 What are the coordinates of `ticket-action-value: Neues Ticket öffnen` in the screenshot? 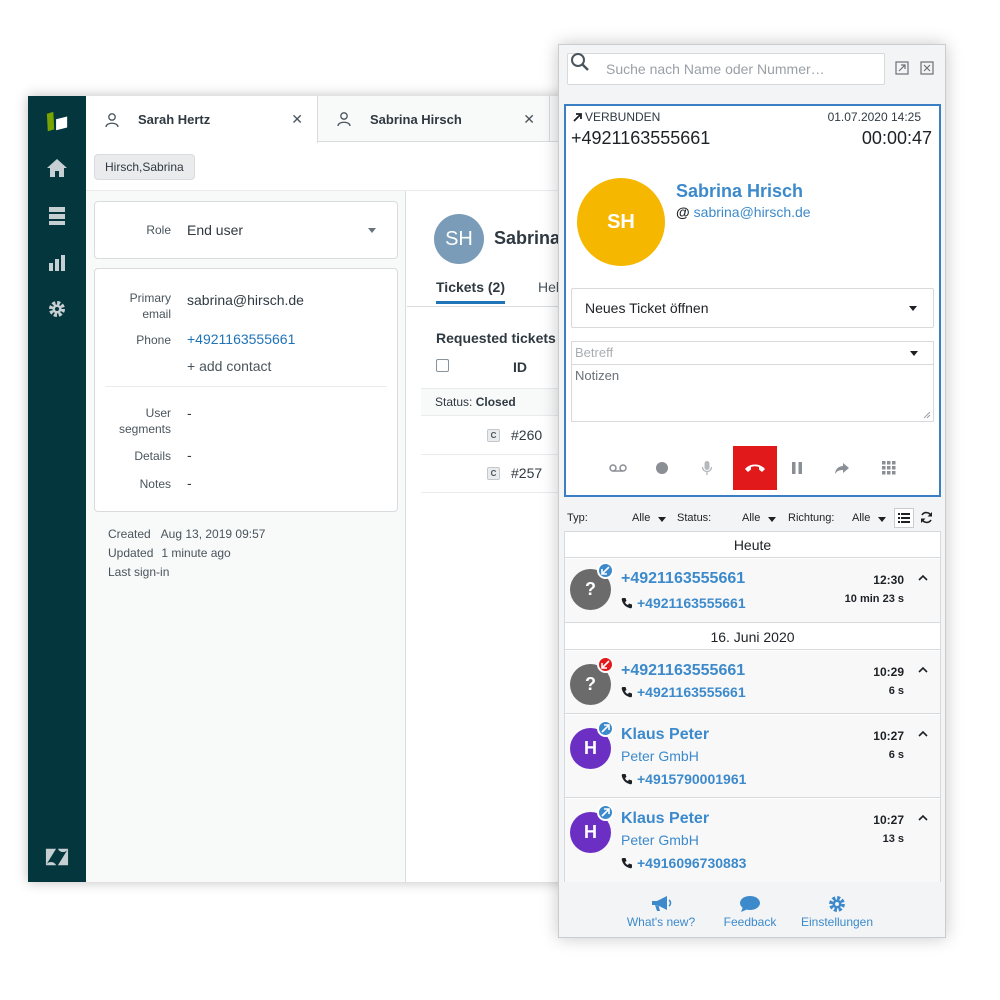 It's located at (647, 308).